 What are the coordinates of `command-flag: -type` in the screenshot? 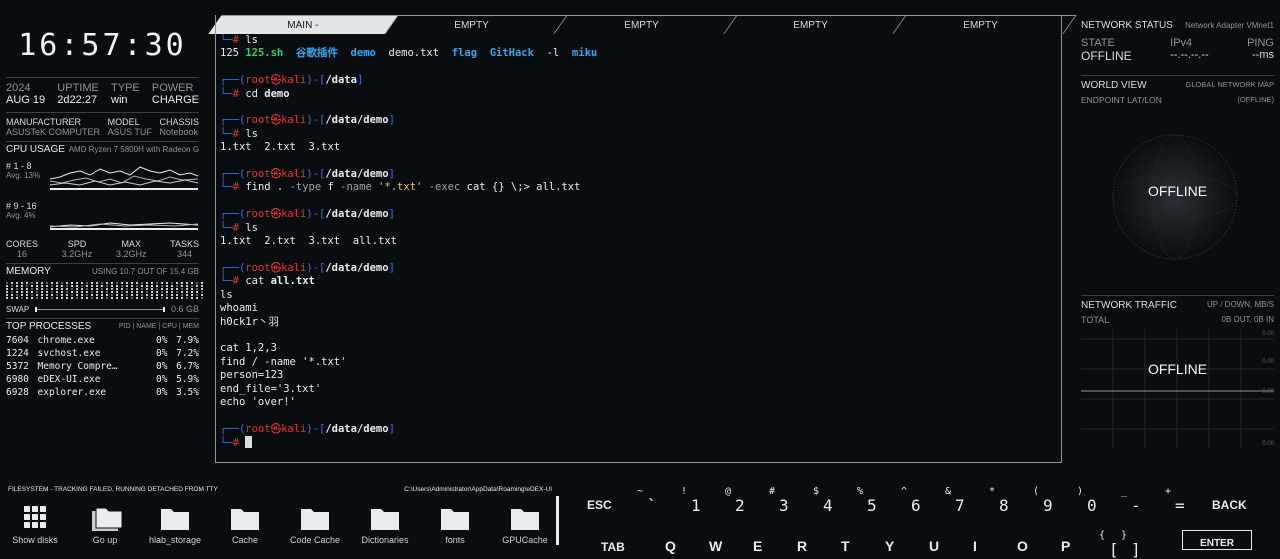 It's located at (305, 187).